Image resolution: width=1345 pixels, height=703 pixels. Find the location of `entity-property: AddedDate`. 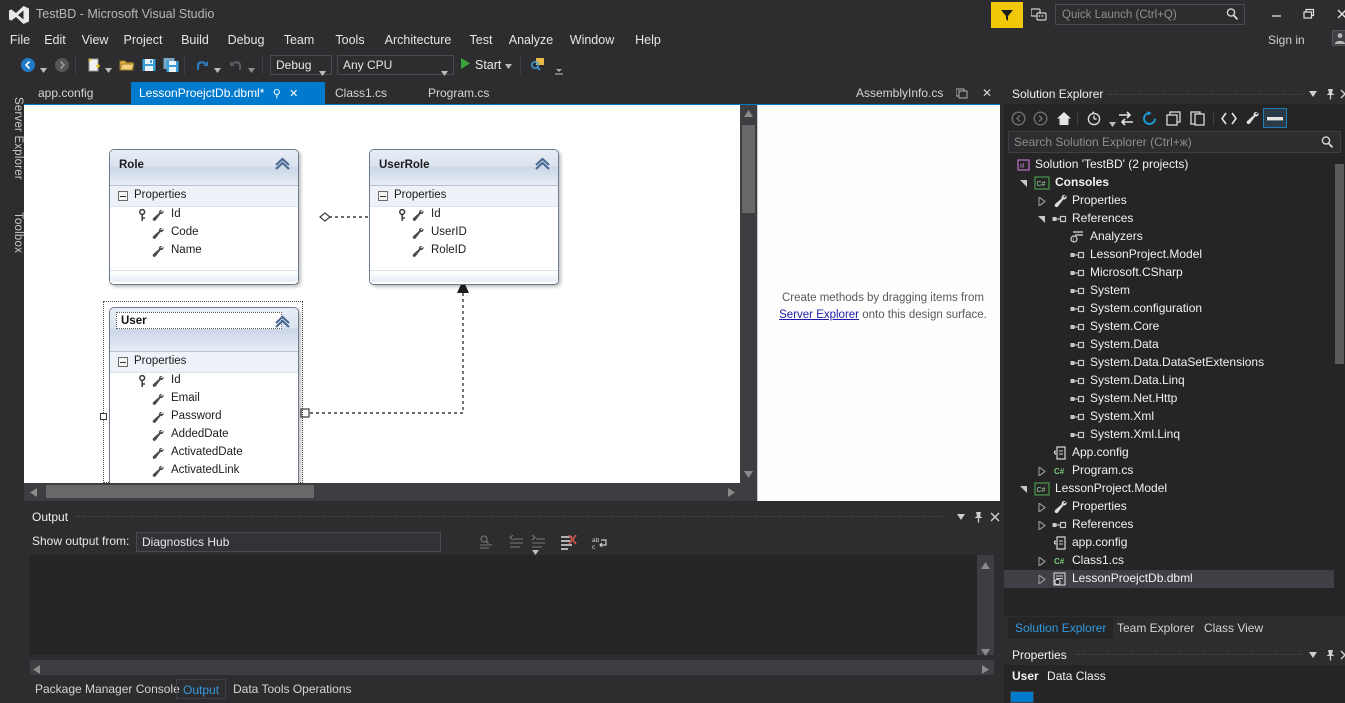

entity-property: AddedDate is located at coordinates (204, 436).